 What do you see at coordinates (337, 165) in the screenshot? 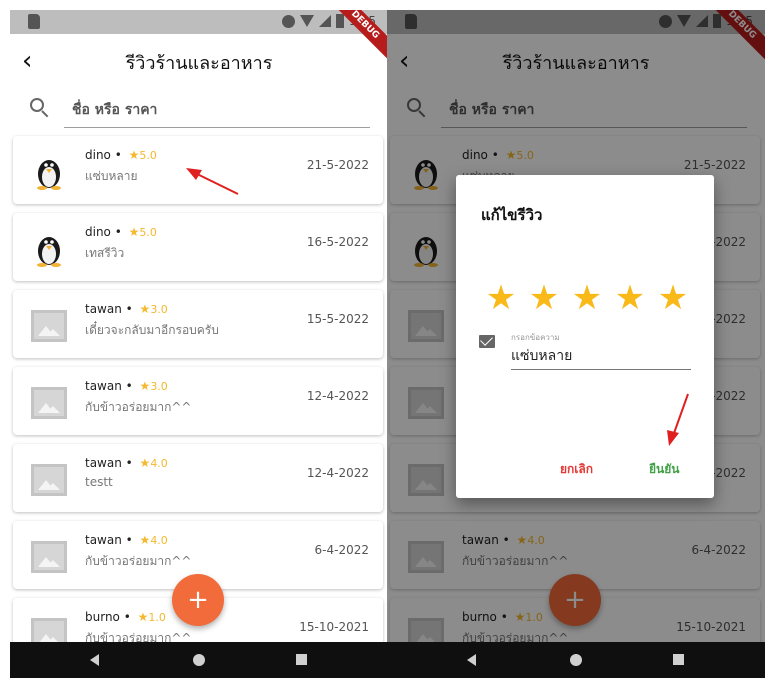
I see `review-date: 21-5-2022` at bounding box center [337, 165].